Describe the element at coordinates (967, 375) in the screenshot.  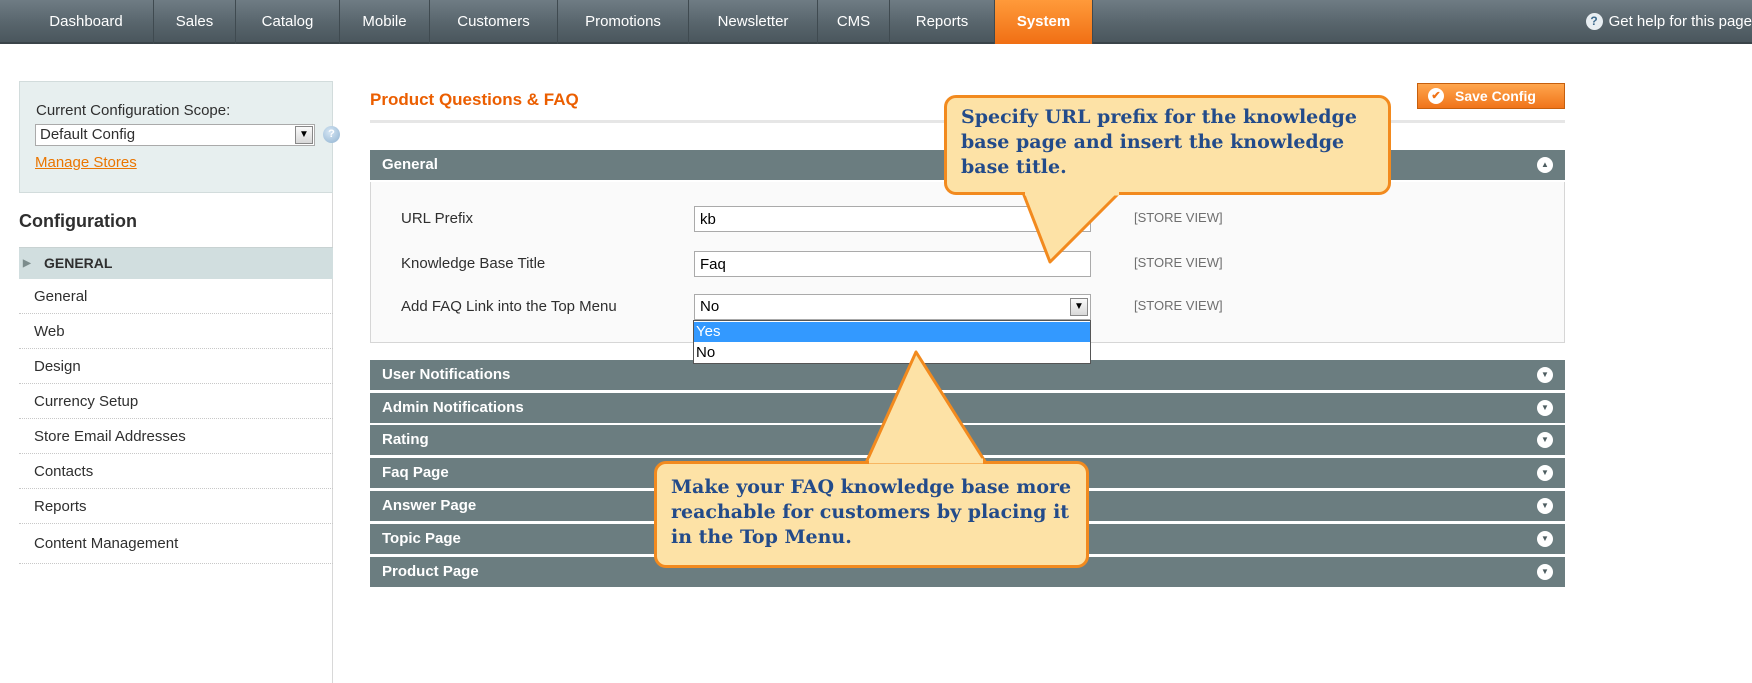
I see `section-header-user-notifications: User Notifications ▼` at that location.